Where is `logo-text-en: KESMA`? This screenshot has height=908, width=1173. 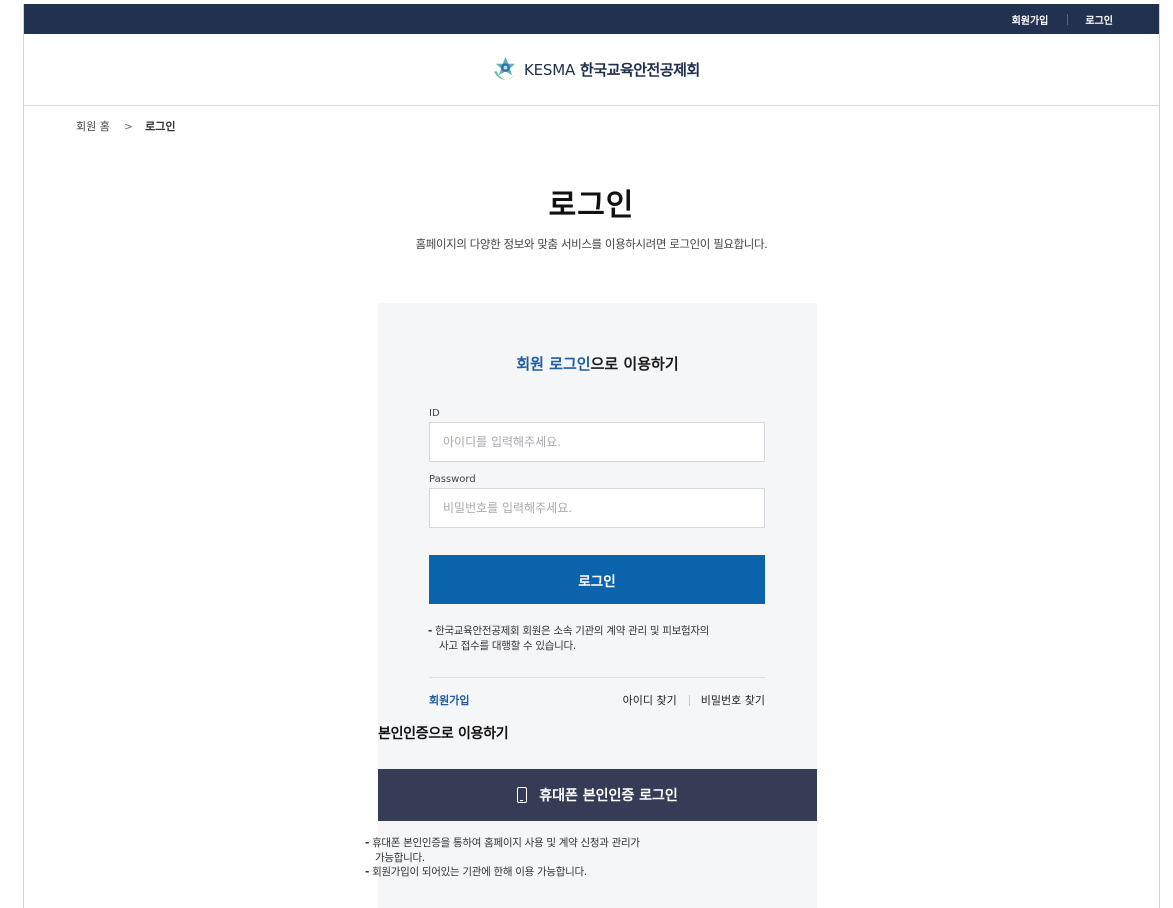
logo-text-en: KESMA is located at coordinates (550, 69).